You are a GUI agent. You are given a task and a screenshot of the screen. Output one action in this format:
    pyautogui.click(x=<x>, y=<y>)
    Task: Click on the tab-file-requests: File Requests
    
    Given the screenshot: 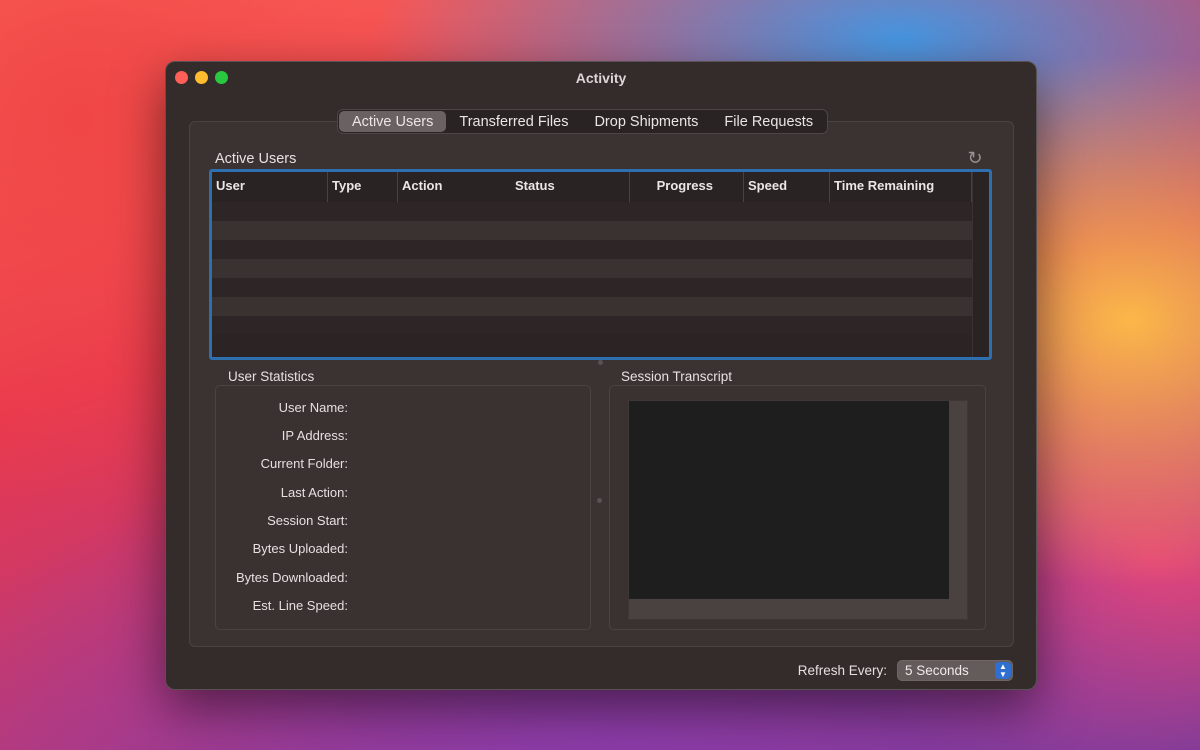 What is the action you would take?
    pyautogui.click(x=768, y=121)
    